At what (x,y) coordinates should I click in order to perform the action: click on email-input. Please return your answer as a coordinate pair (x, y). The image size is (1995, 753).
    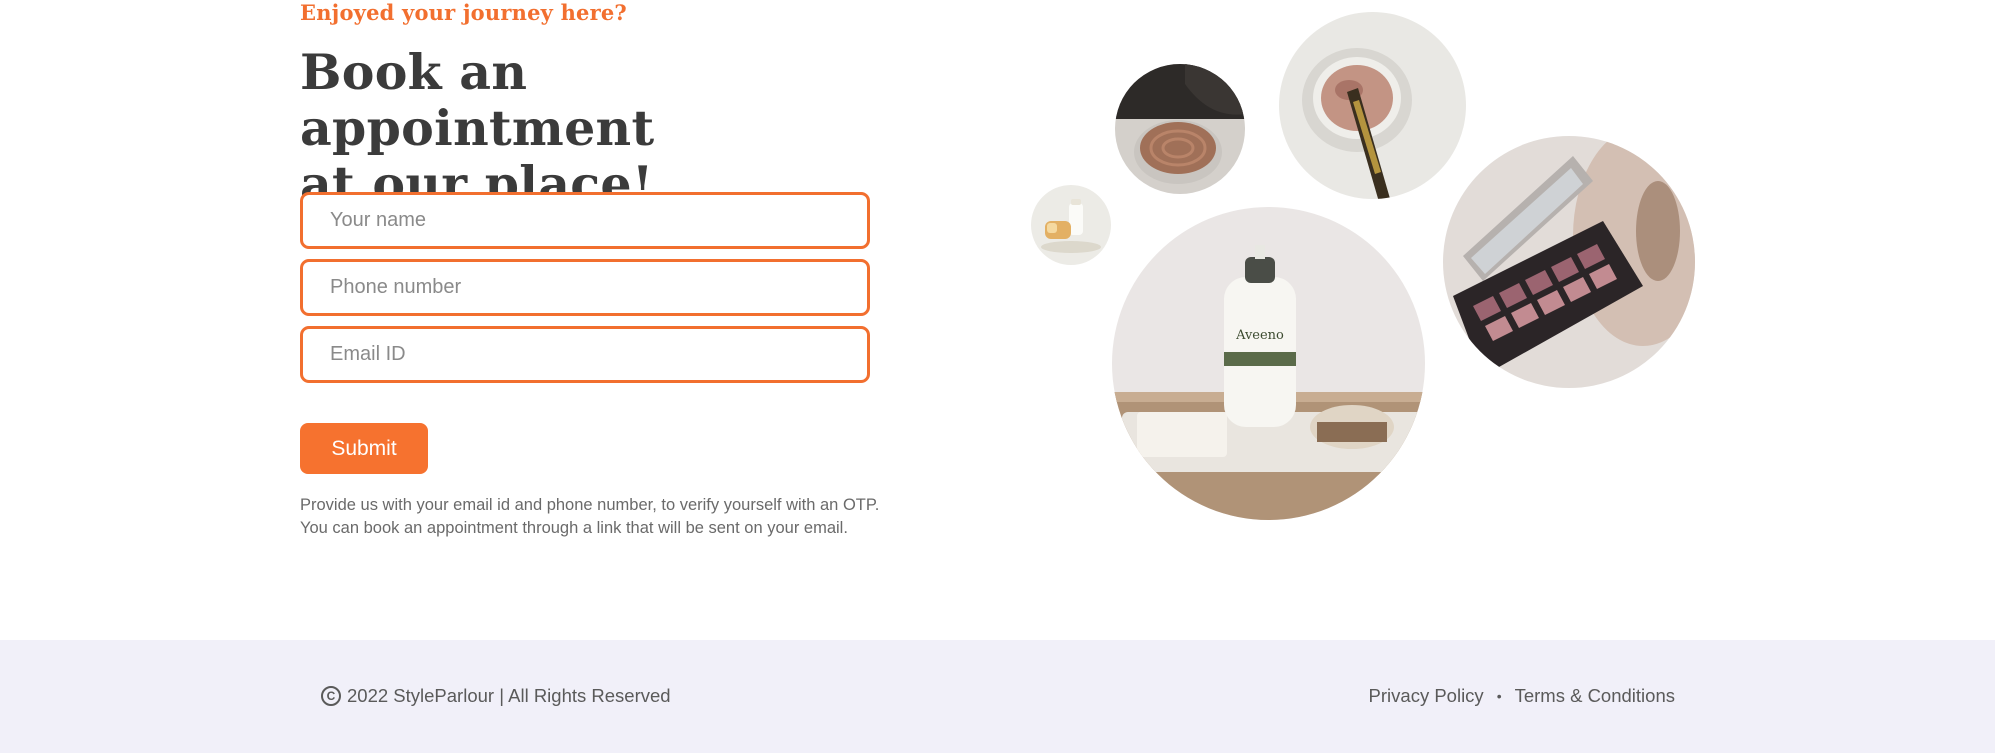
    Looking at the image, I should click on (585, 354).